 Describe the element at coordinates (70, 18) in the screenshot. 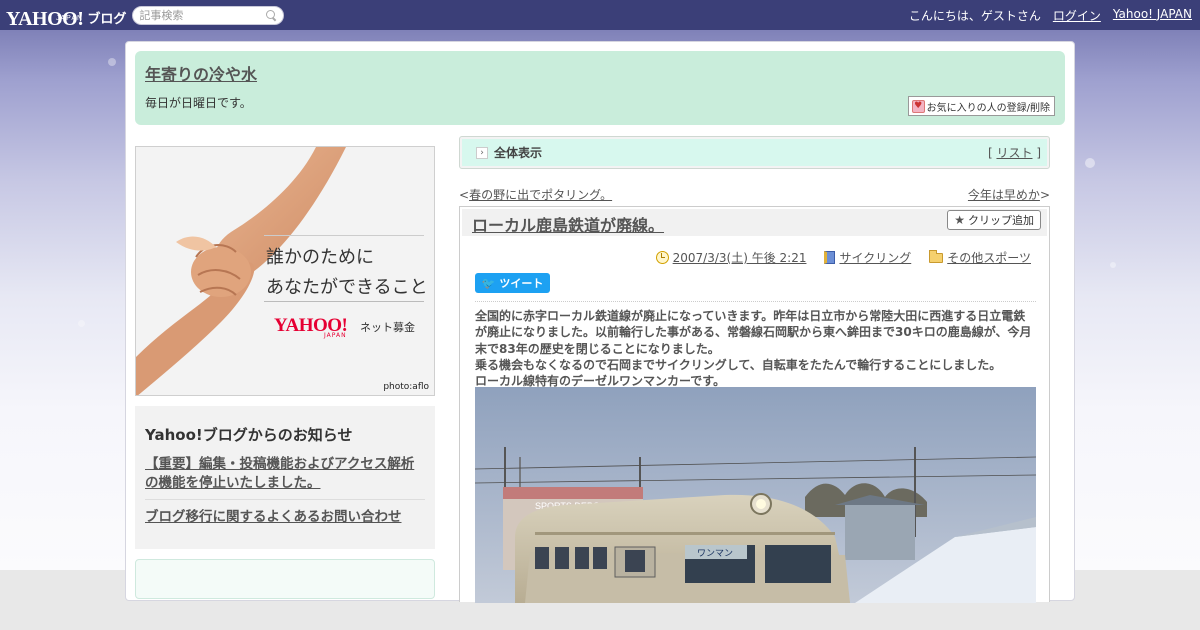

I see `yahoo-logo-japan: JAPAN` at that location.